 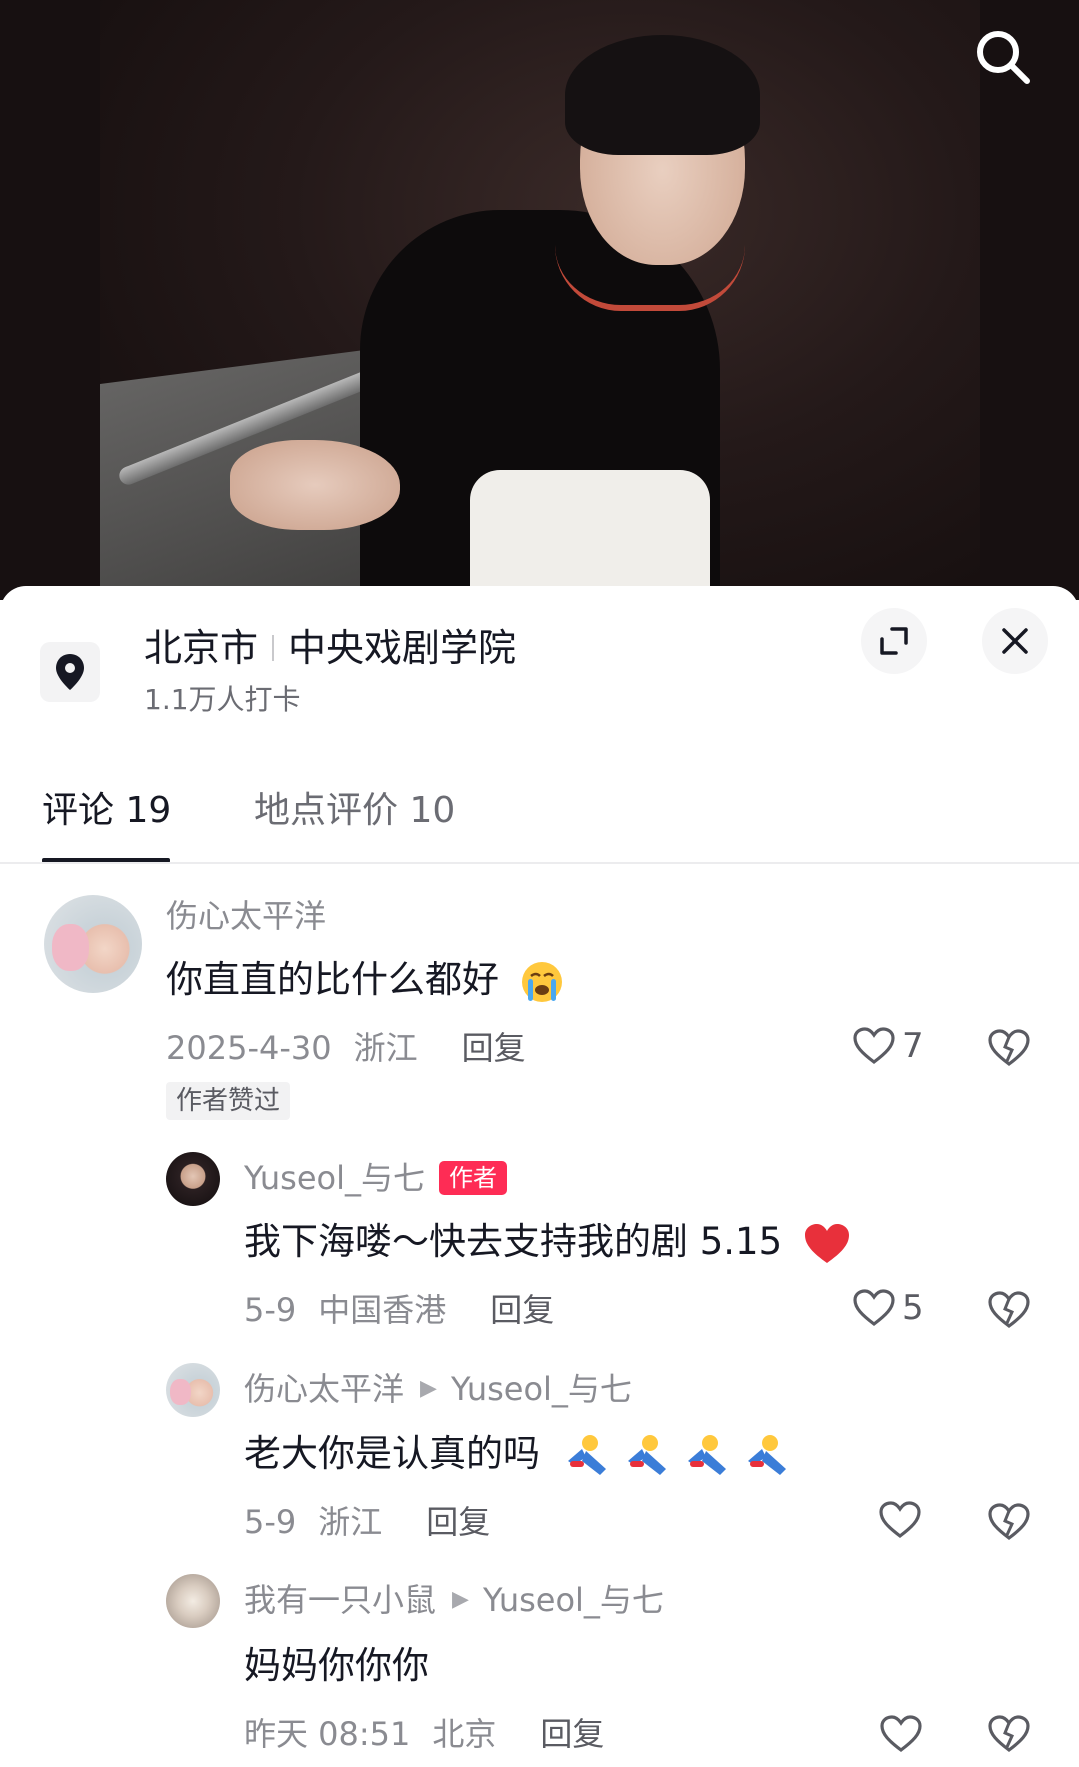 I want to click on tab-comments: 评论 19, so click(x=106, y=811).